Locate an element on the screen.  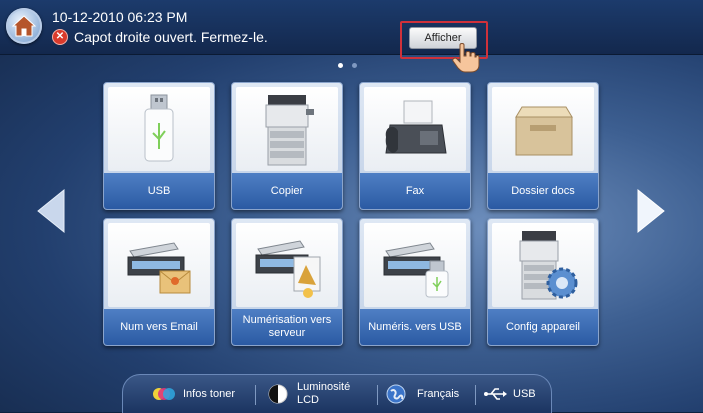
language-button: Français is located at coordinates (422, 394).